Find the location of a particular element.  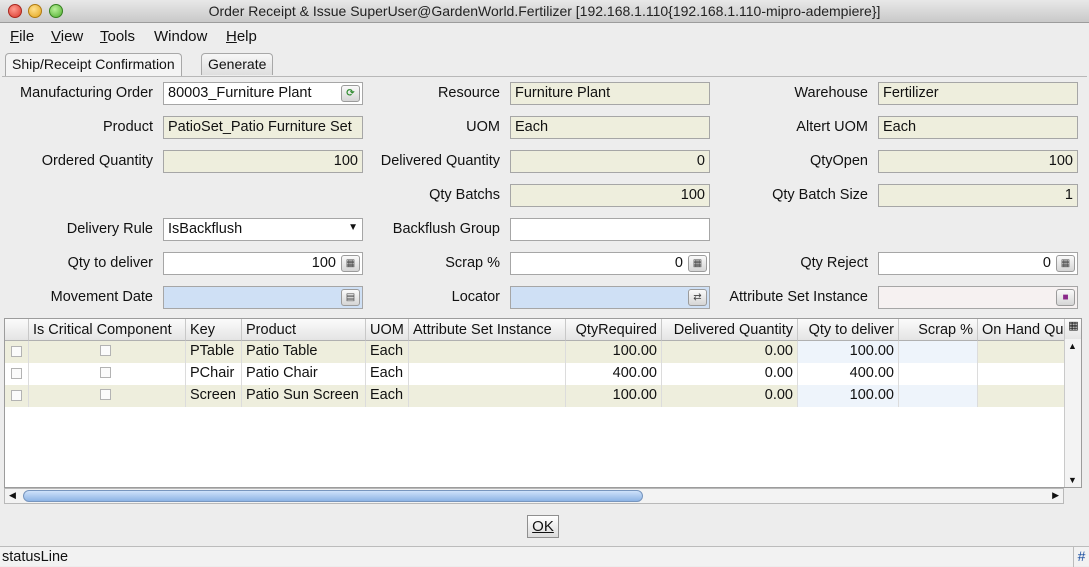

horizontal-scrollbar: ◀ ▶ is located at coordinates (534, 496).